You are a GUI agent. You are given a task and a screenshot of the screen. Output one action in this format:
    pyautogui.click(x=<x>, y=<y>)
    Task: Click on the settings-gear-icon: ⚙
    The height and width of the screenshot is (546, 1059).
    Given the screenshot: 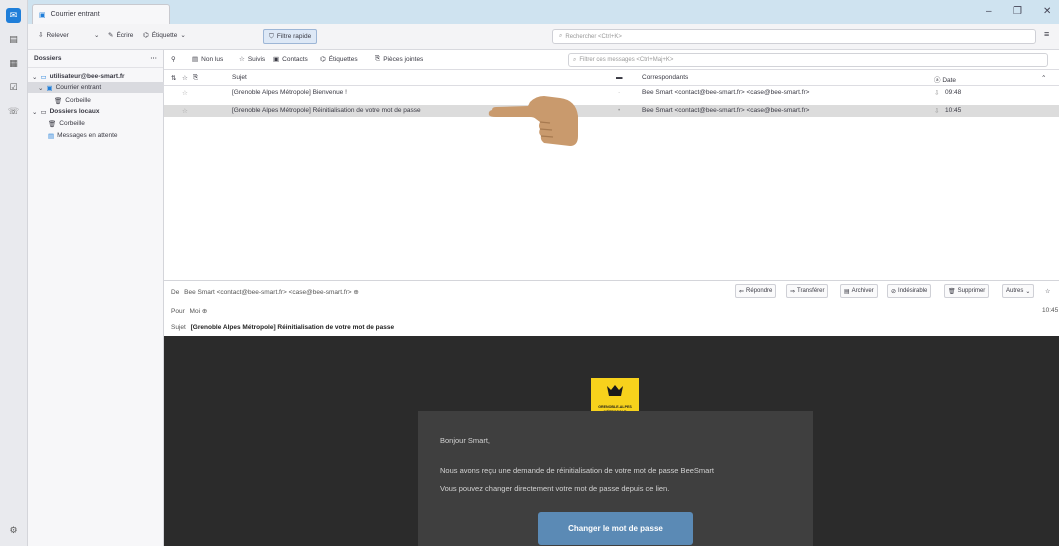 What is the action you would take?
    pyautogui.click(x=13, y=530)
    